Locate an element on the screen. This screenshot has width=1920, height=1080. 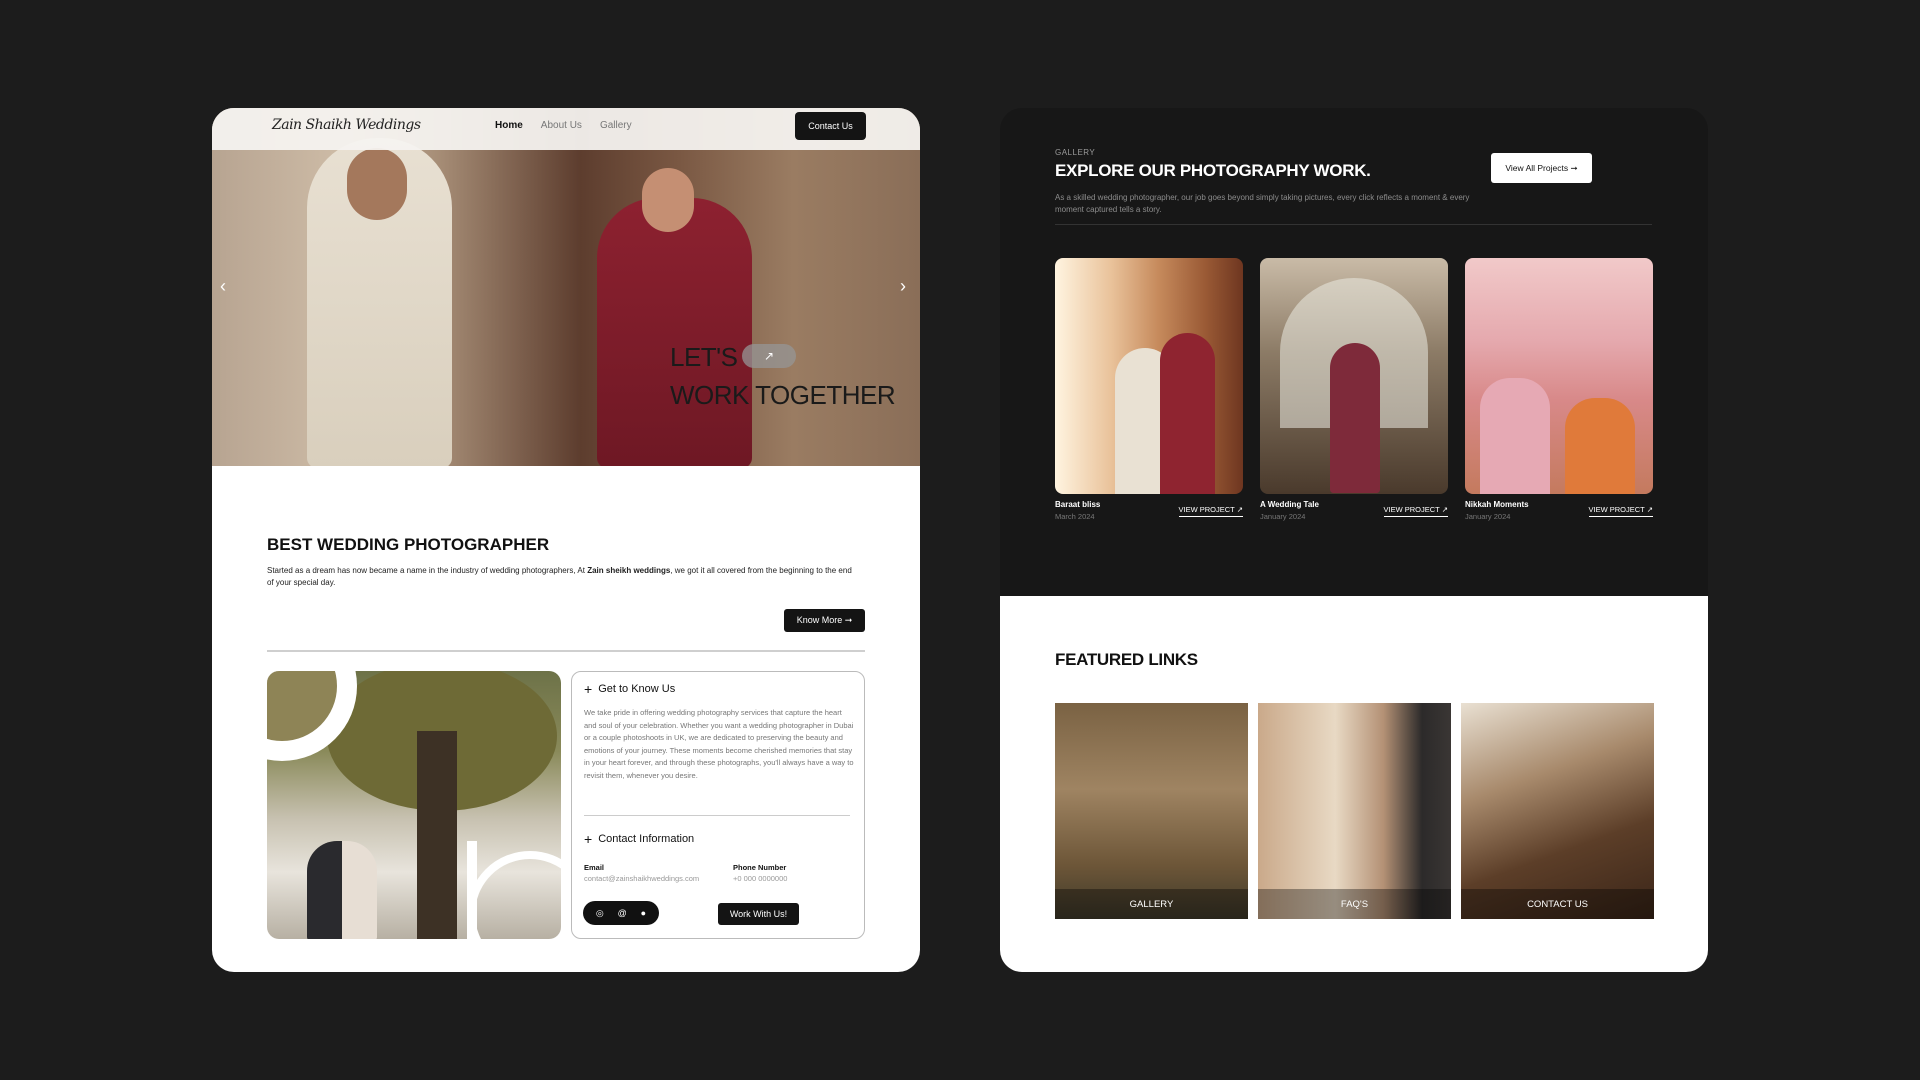
featured-link-label: CONTACT US is located at coordinates (1557, 904).